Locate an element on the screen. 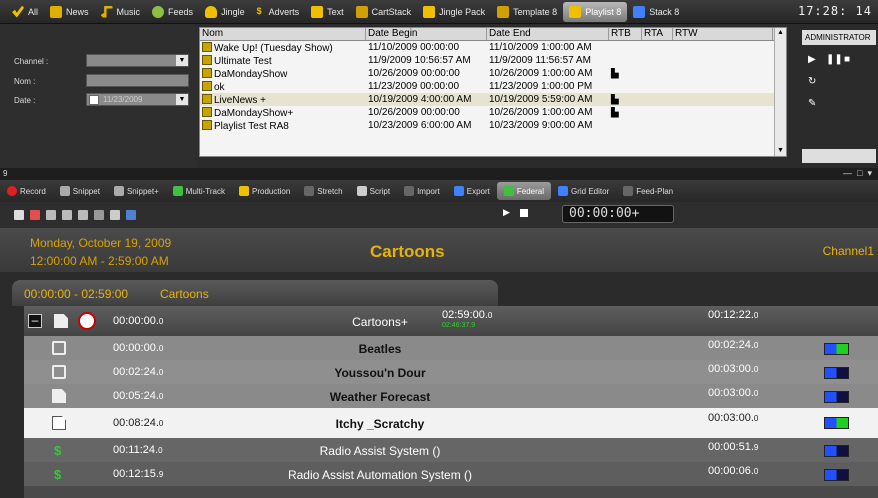  tab-all: All is located at coordinates (25, 12).